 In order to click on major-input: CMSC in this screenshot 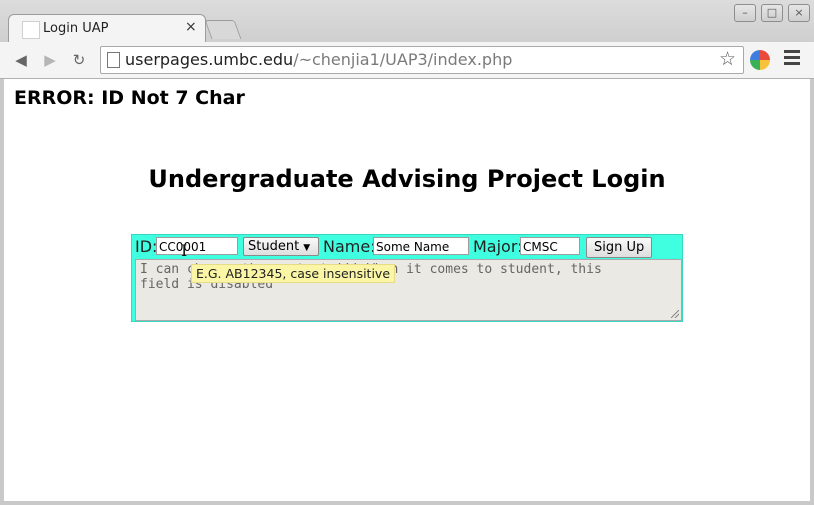, I will do `click(550, 246)`.